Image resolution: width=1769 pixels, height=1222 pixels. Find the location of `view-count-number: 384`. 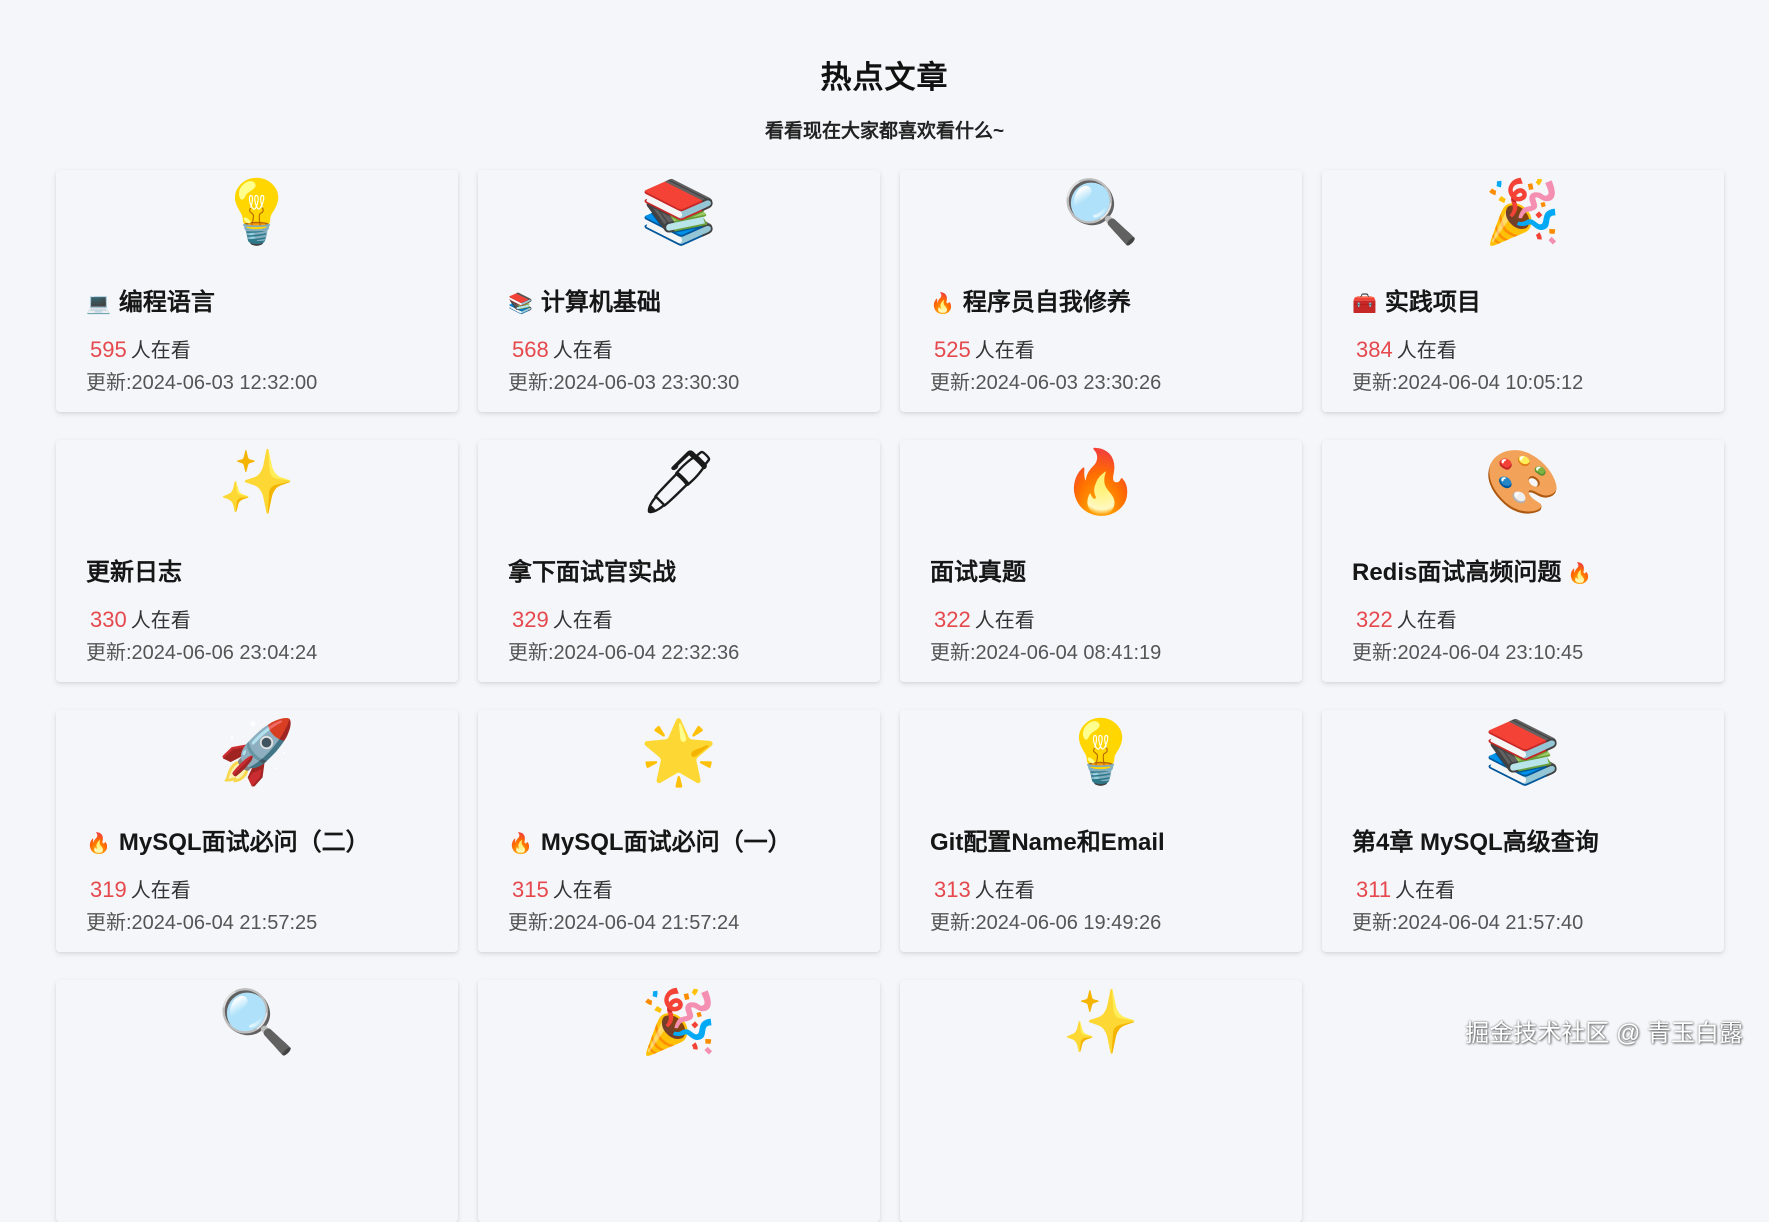

view-count-number: 384 is located at coordinates (1374, 349).